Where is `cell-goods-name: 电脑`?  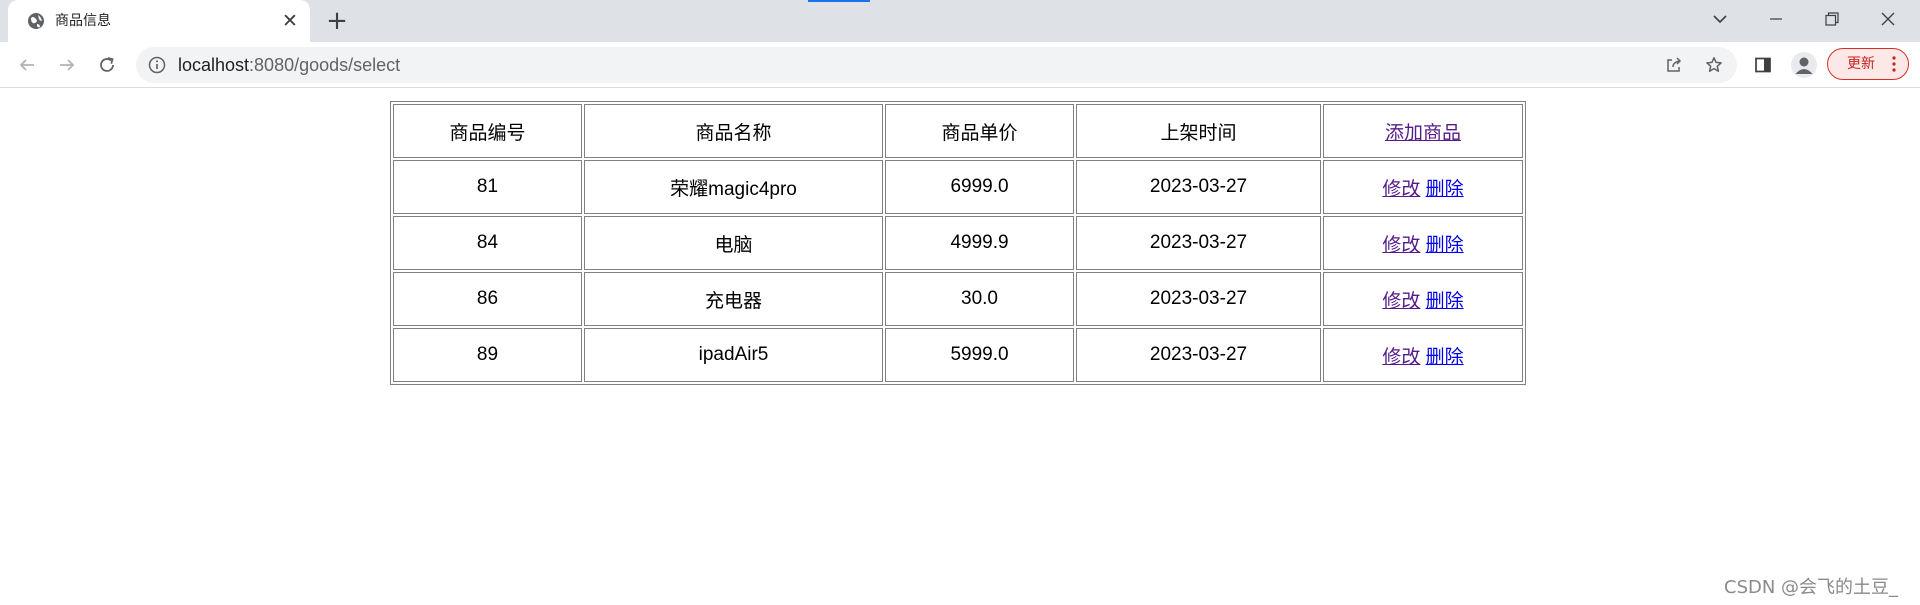 cell-goods-name: 电脑 is located at coordinates (733, 243).